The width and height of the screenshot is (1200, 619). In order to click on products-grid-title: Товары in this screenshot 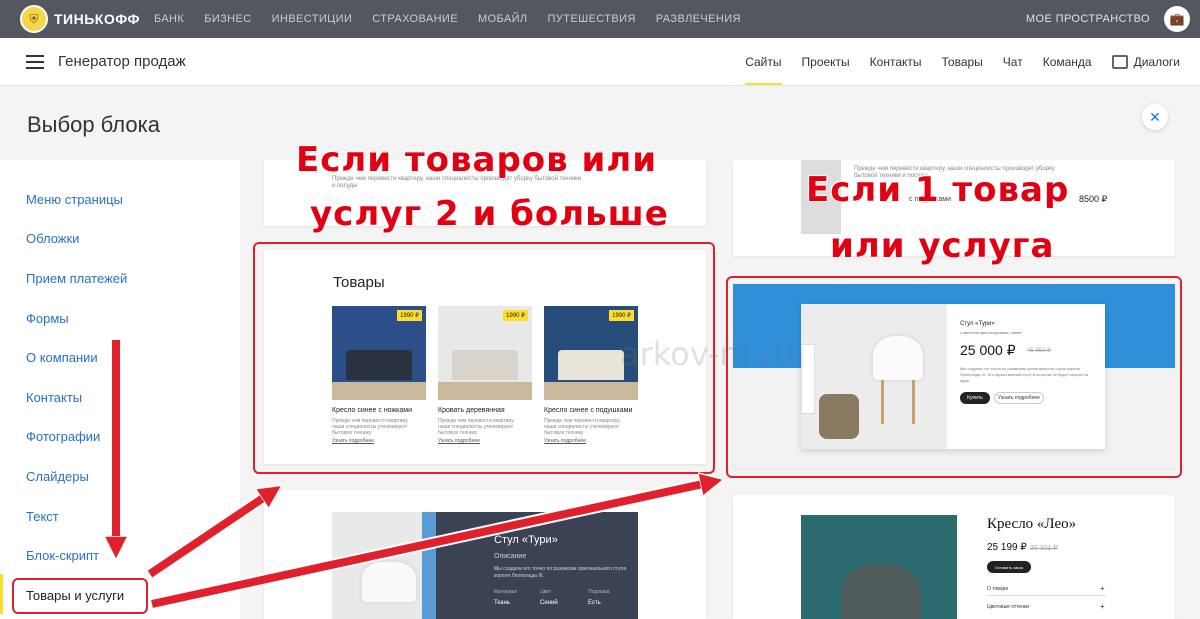, I will do `click(359, 282)`.